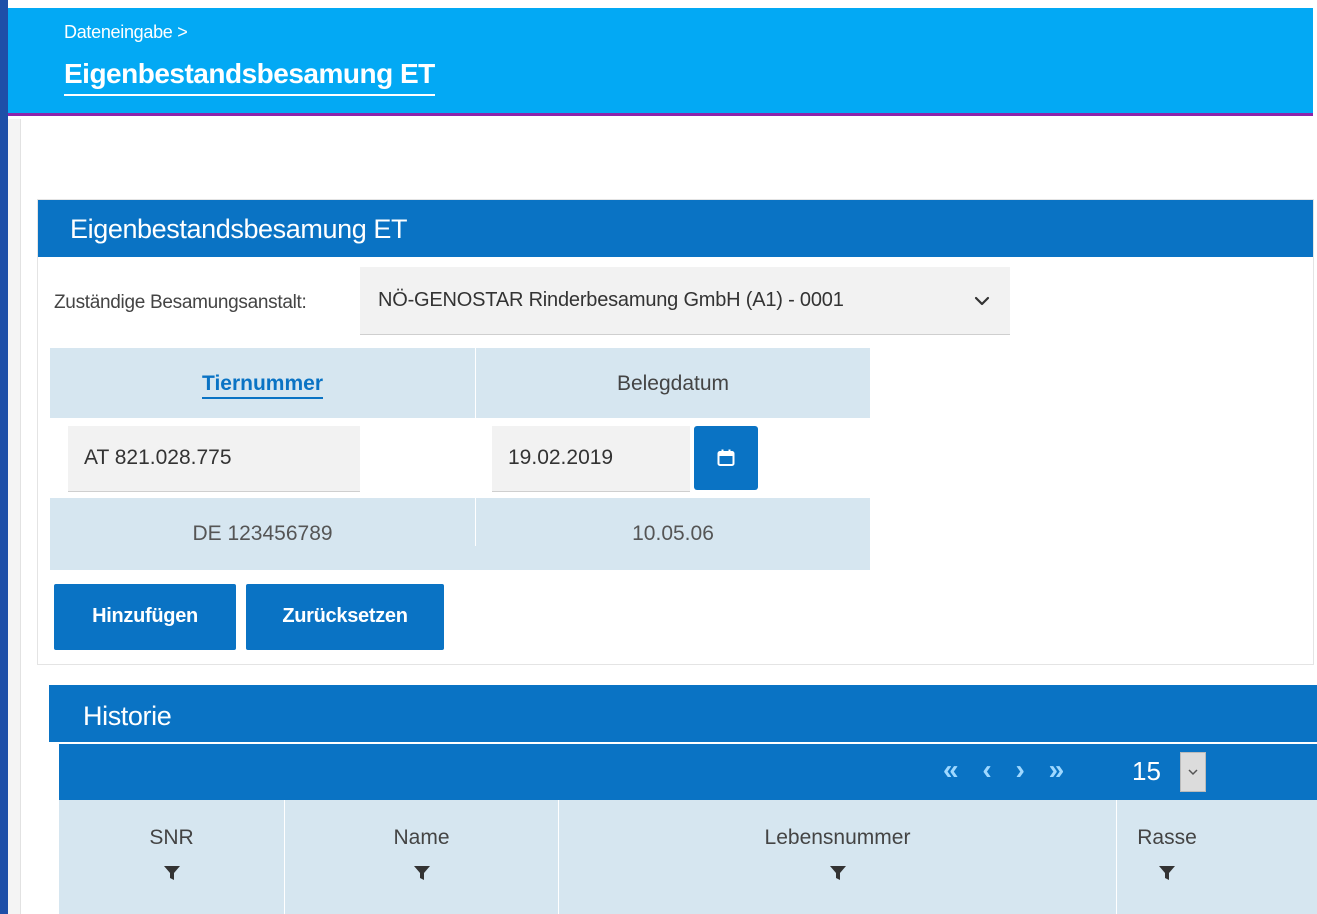 The height and width of the screenshot is (914, 1317). What do you see at coordinates (683, 713) in the screenshot?
I see `historie-title: Historie` at bounding box center [683, 713].